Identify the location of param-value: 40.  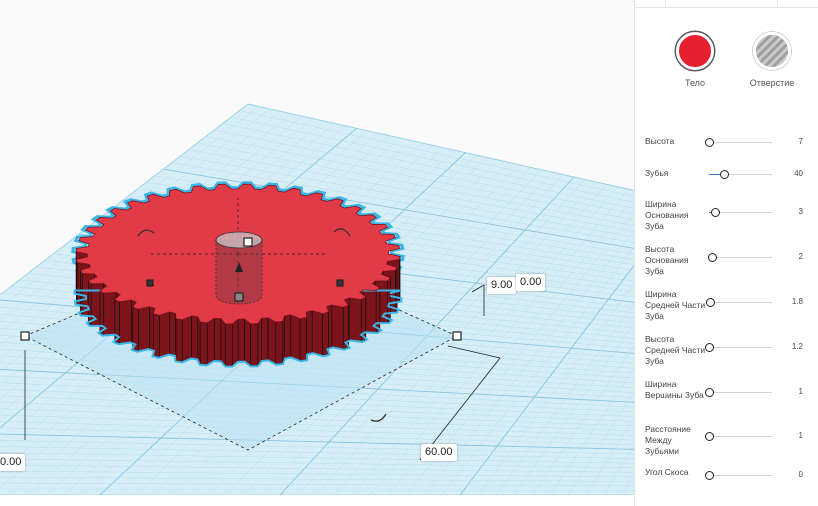
(798, 173).